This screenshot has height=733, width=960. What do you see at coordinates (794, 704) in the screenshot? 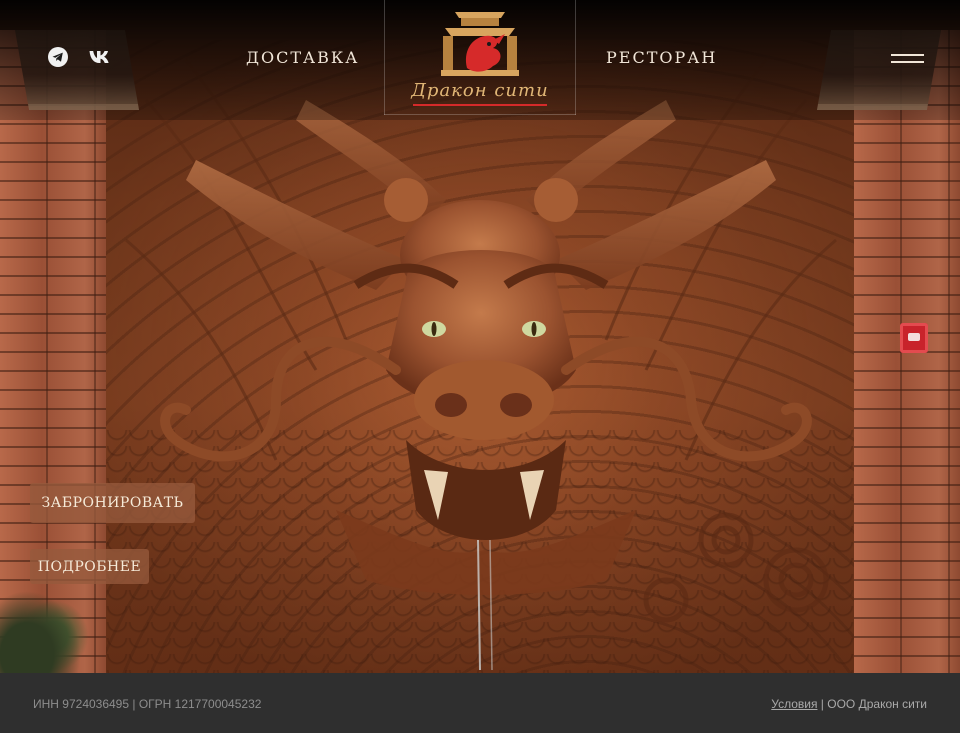
I see `terms-link: Условия` at bounding box center [794, 704].